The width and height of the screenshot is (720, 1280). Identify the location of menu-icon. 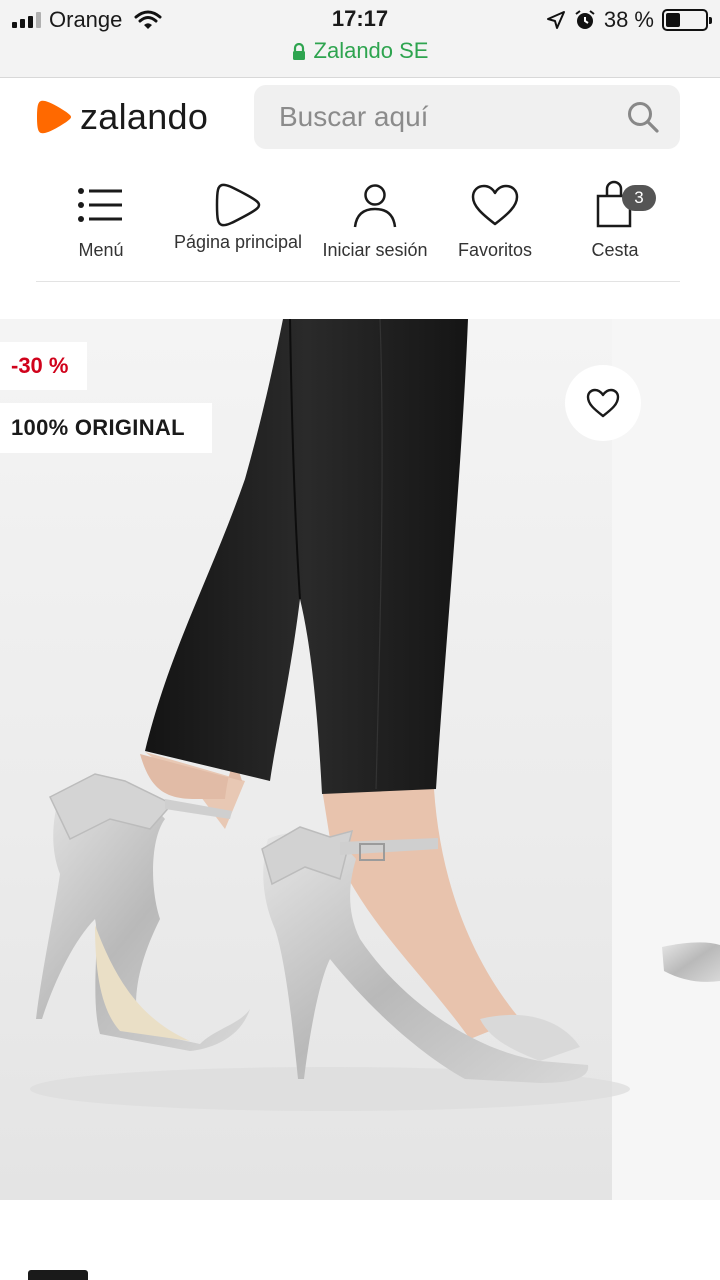
(100, 205).